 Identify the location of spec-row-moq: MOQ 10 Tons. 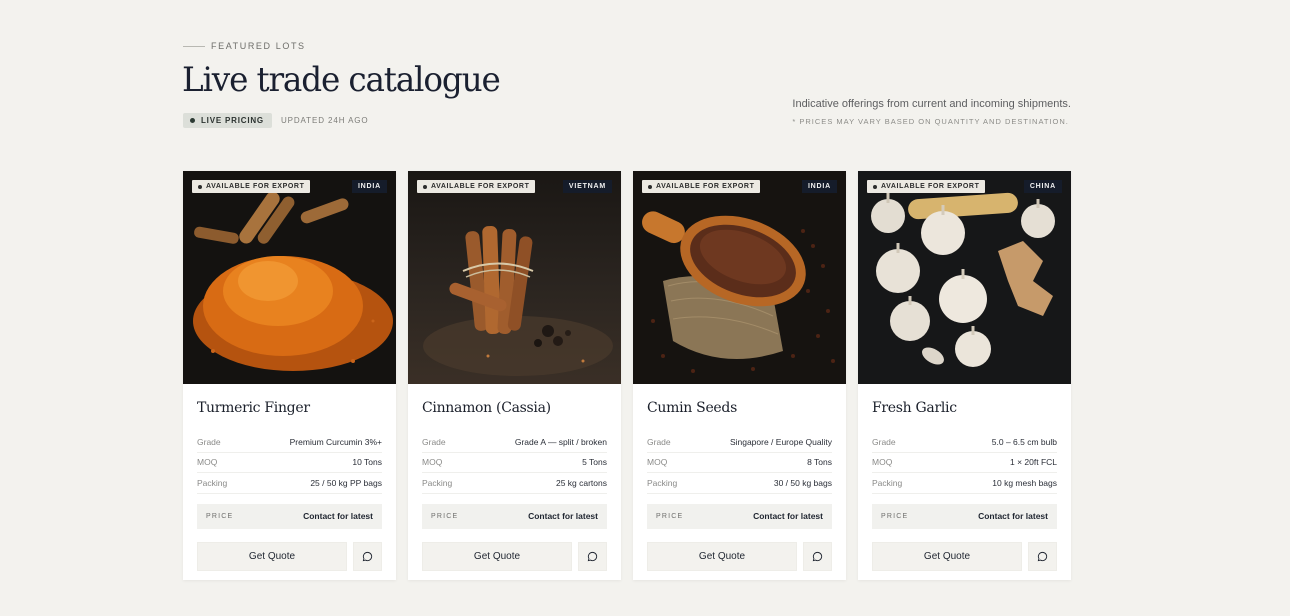
(289, 463).